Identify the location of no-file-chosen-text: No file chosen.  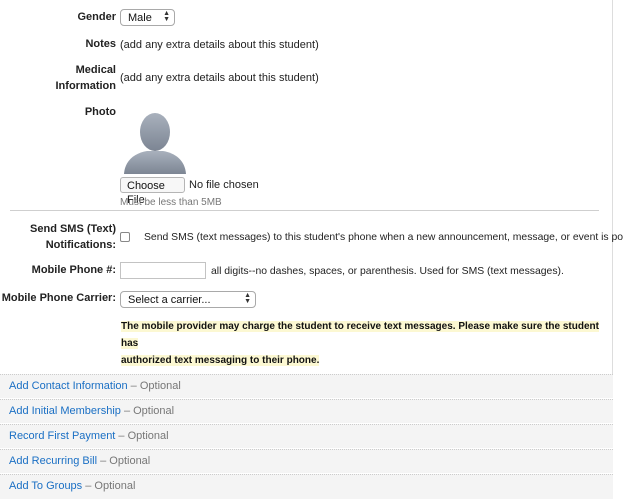
(224, 185).